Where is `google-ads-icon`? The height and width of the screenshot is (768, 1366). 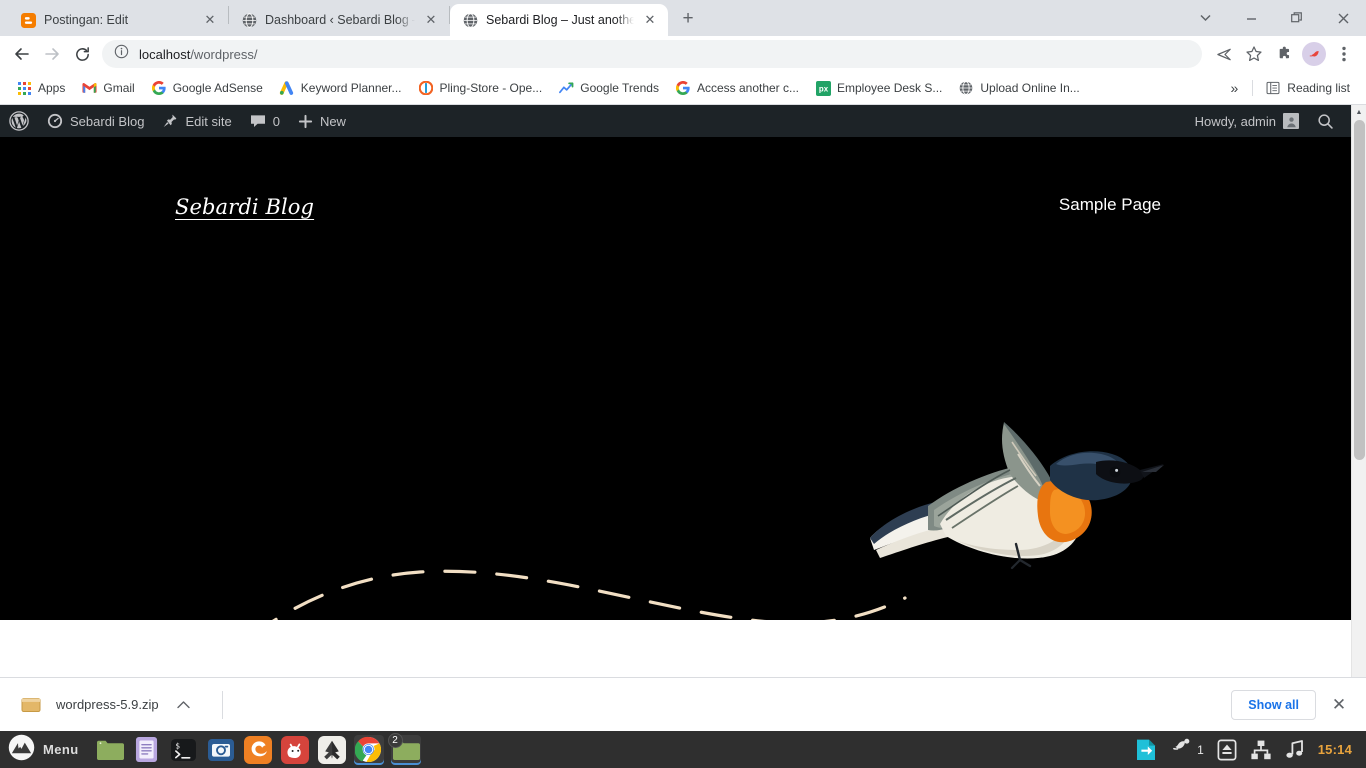 google-ads-icon is located at coordinates (287, 88).